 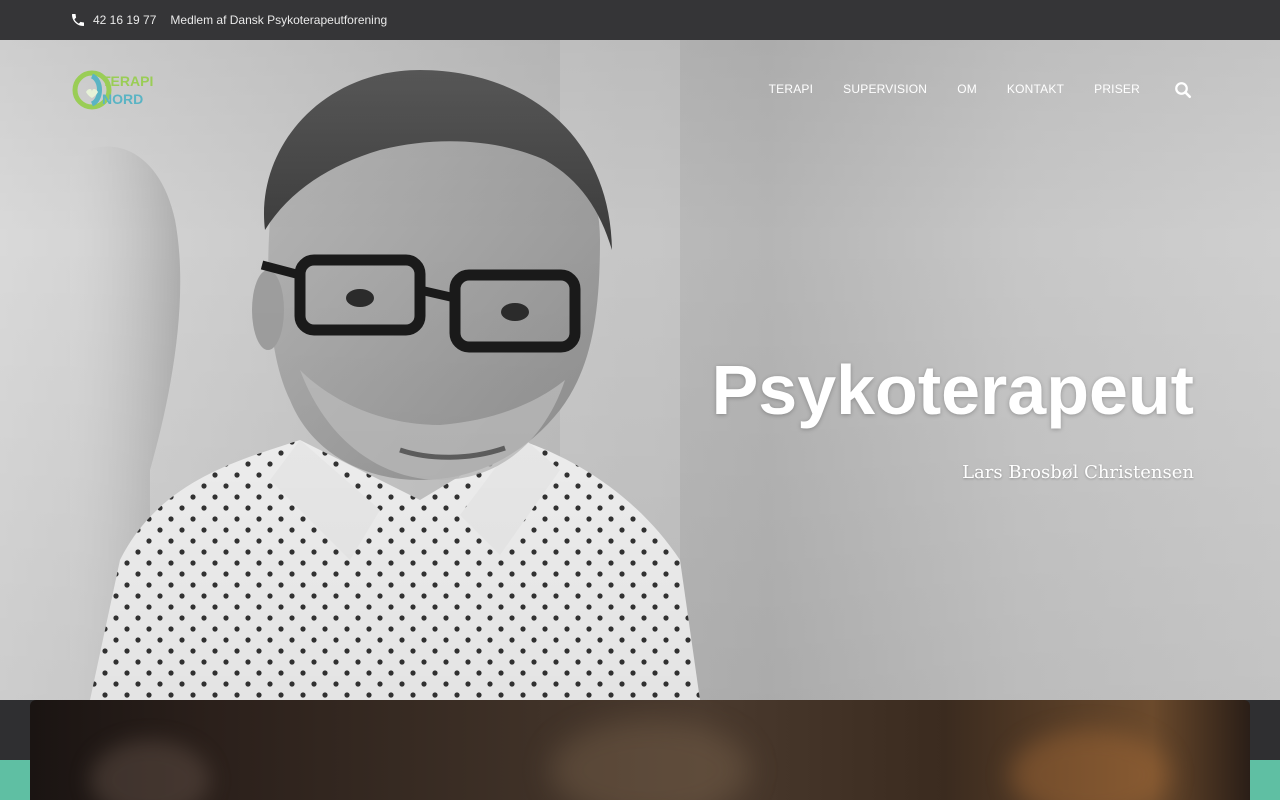 What do you see at coordinates (279, 20) in the screenshot?
I see `membership-text: Medlem af Dansk Psykoterapeutforening` at bounding box center [279, 20].